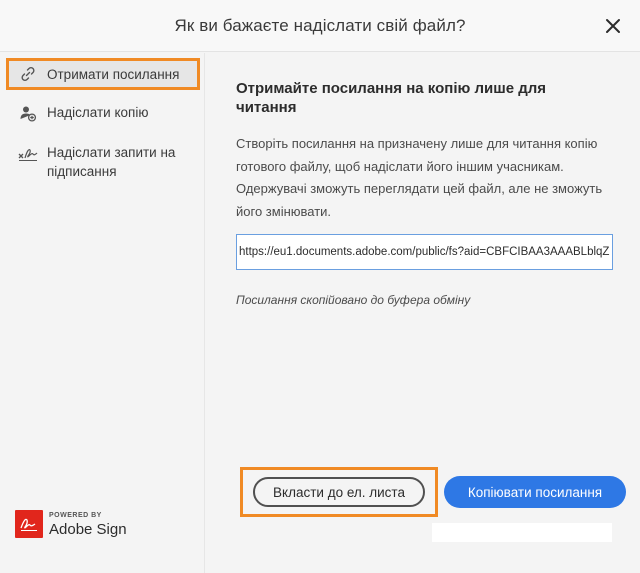 The height and width of the screenshot is (573, 640). Describe the element at coordinates (28, 112) in the screenshot. I see `add-user-icon` at that location.